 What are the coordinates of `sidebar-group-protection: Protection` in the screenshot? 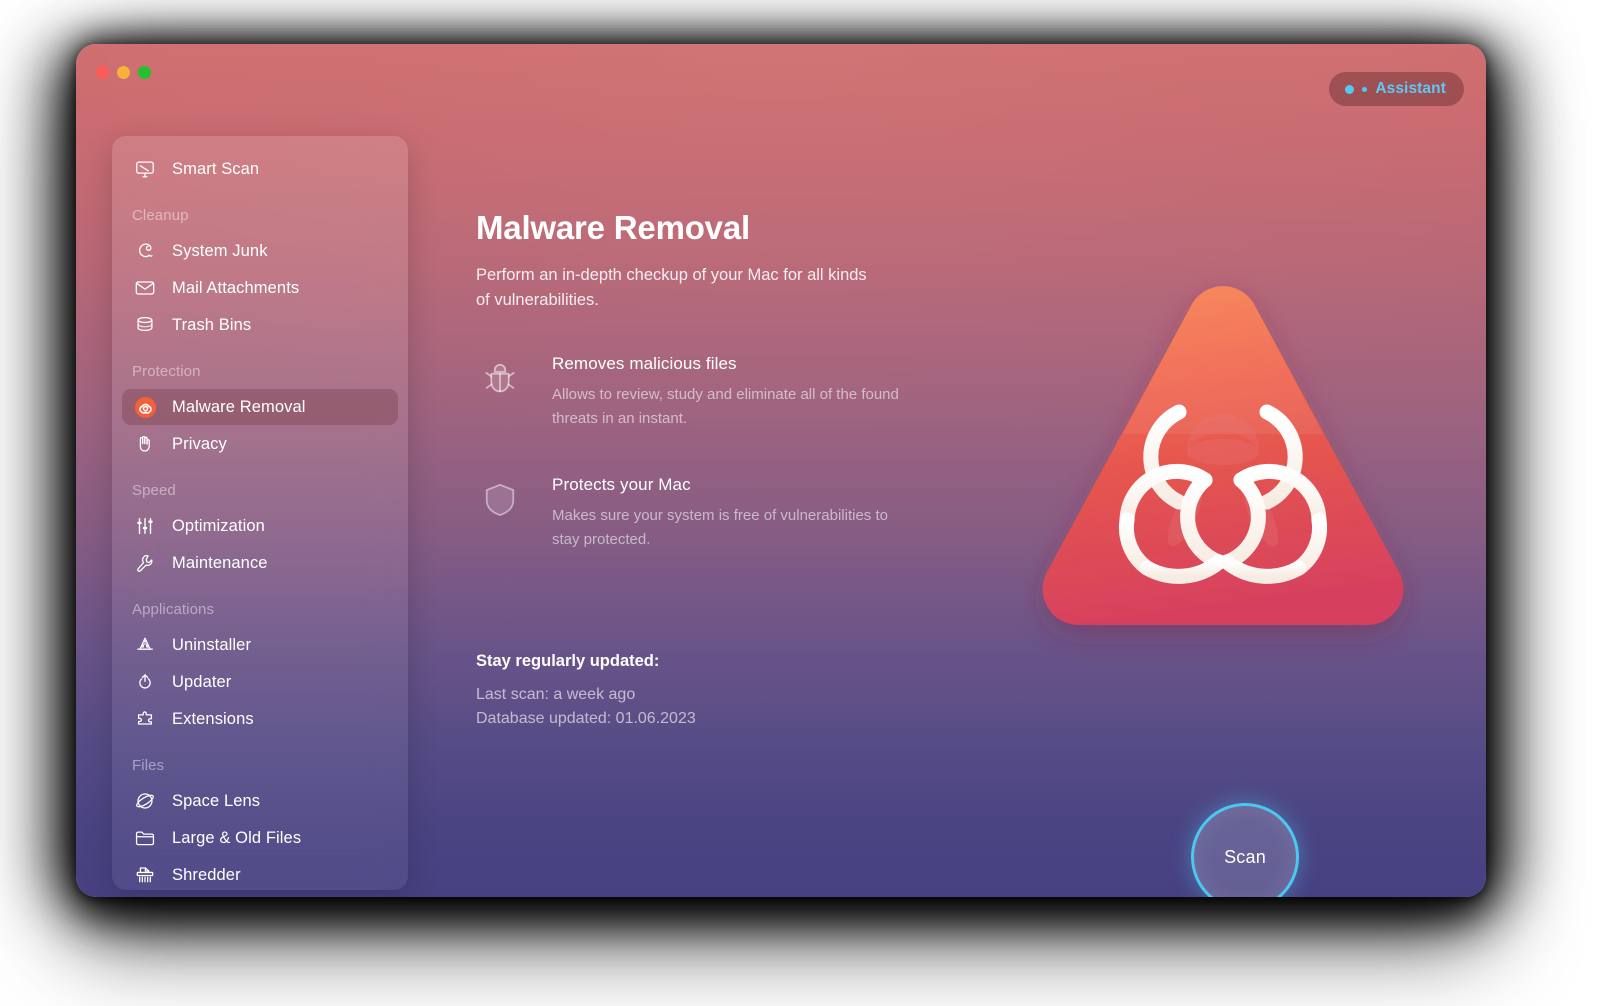 It's located at (166, 371).